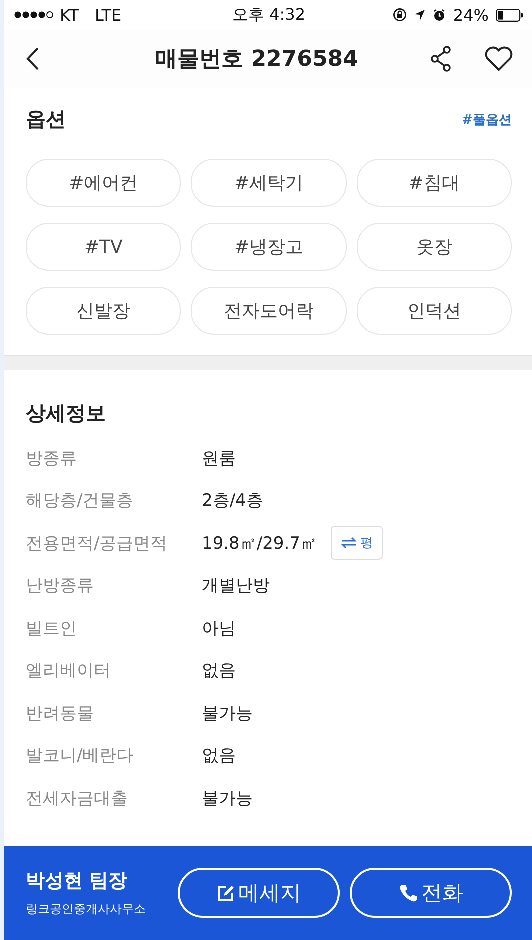 The height and width of the screenshot is (940, 532). I want to click on detail-label: 빌트인, so click(52, 629).